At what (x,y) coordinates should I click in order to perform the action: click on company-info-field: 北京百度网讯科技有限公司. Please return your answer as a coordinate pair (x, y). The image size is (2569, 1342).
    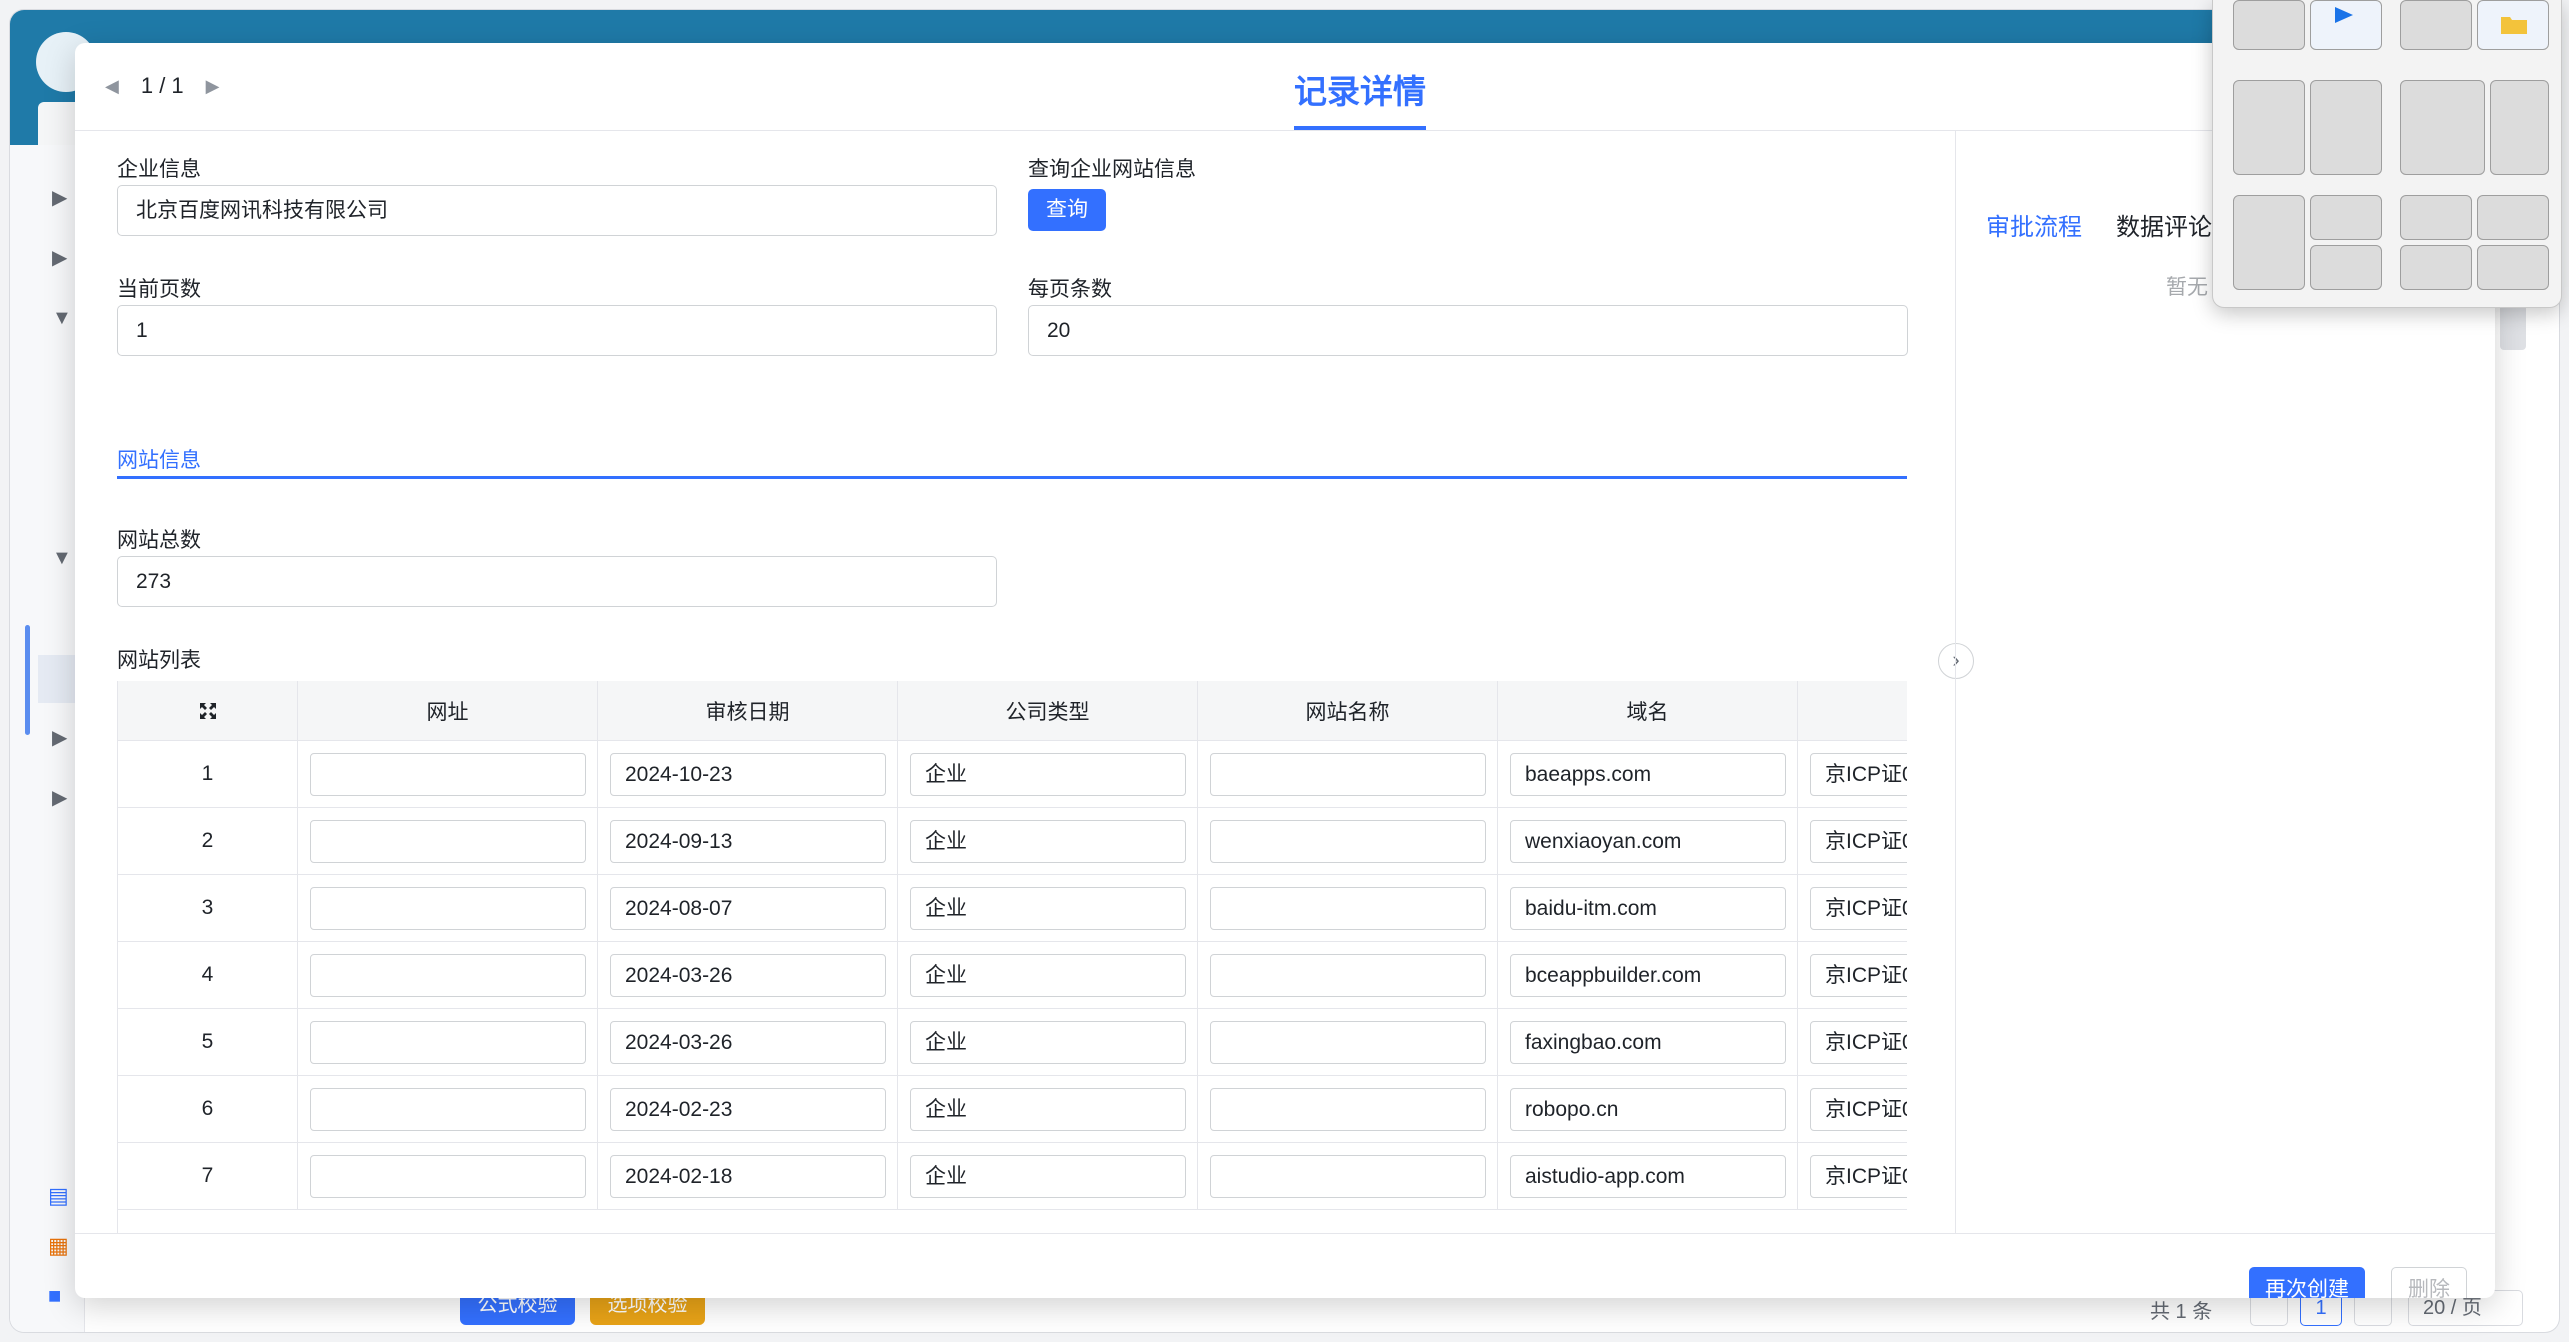
    Looking at the image, I should click on (557, 210).